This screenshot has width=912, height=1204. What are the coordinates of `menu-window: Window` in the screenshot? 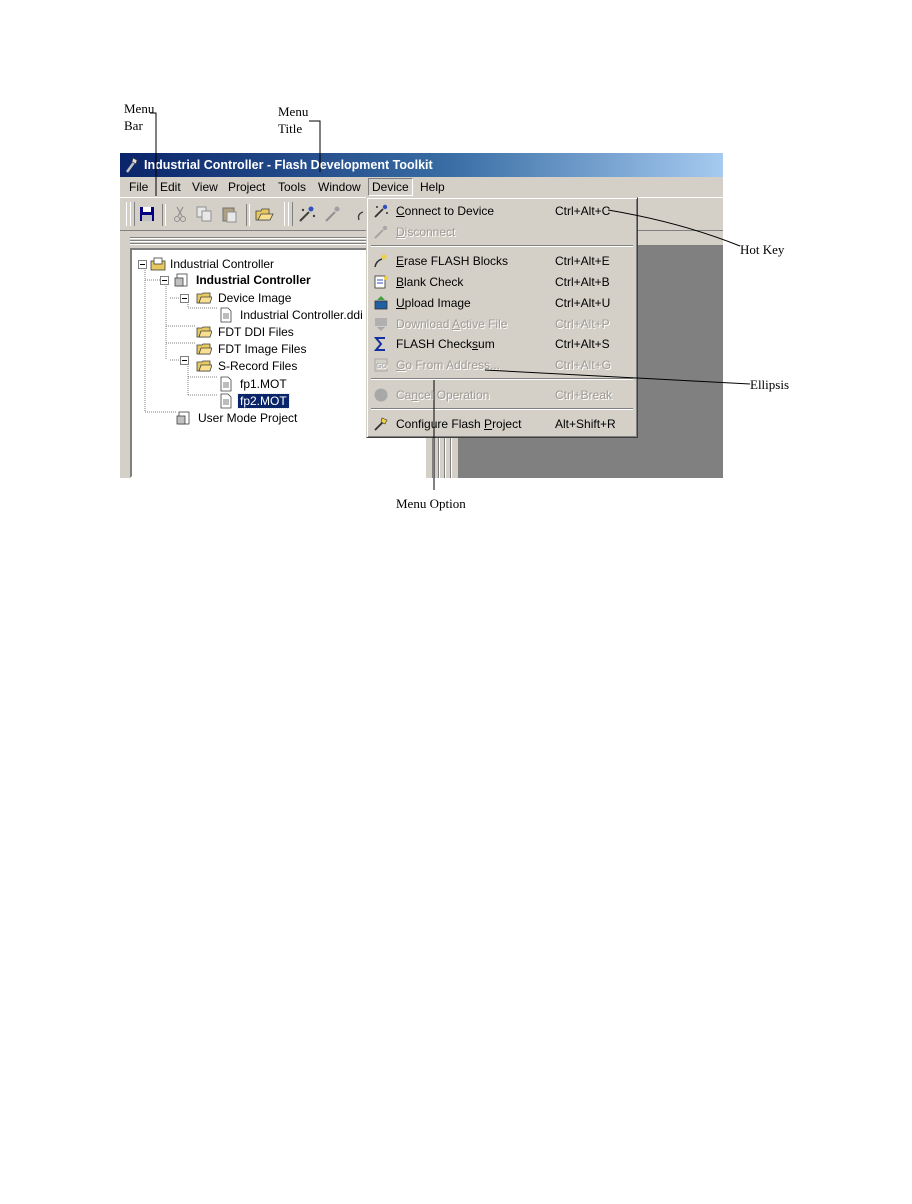 It's located at (339, 187).